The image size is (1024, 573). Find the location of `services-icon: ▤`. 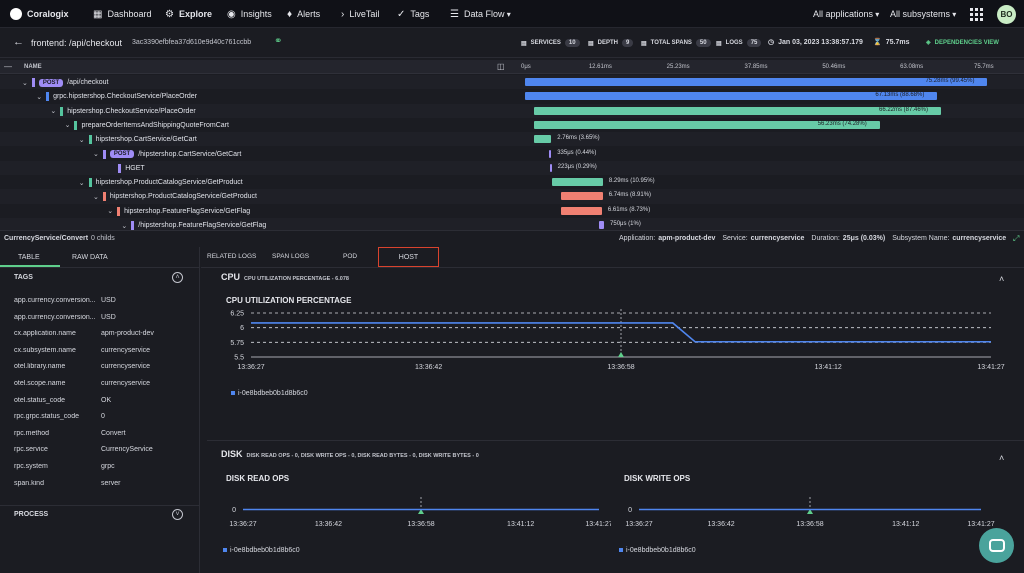

services-icon: ▤ is located at coordinates (524, 43).